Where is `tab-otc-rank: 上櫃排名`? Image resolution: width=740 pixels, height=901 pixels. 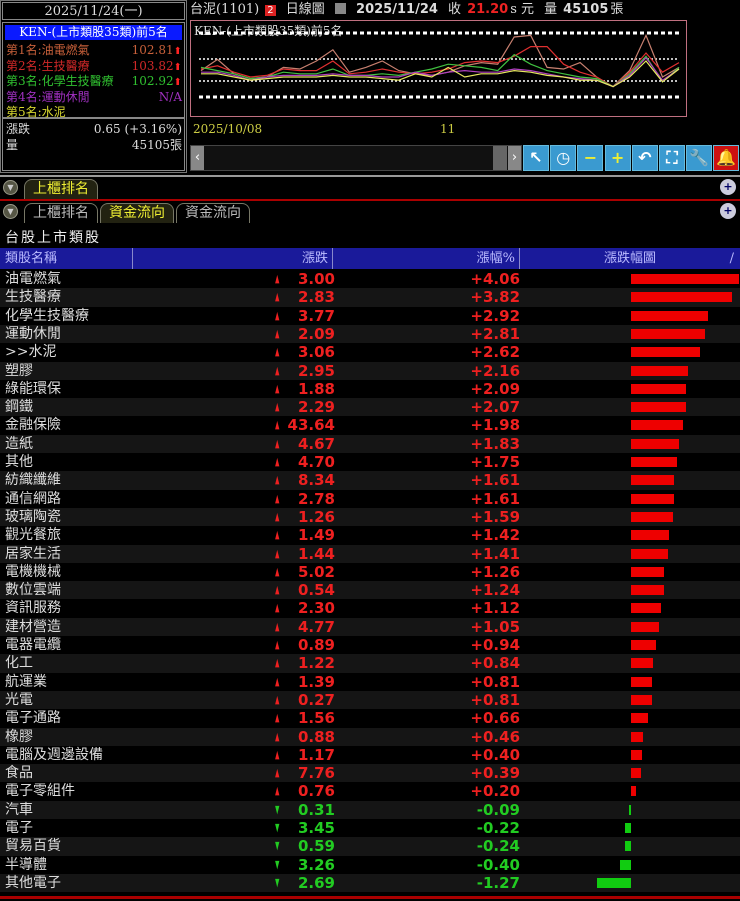 tab-otc-rank: 上櫃排名 is located at coordinates (61, 213).